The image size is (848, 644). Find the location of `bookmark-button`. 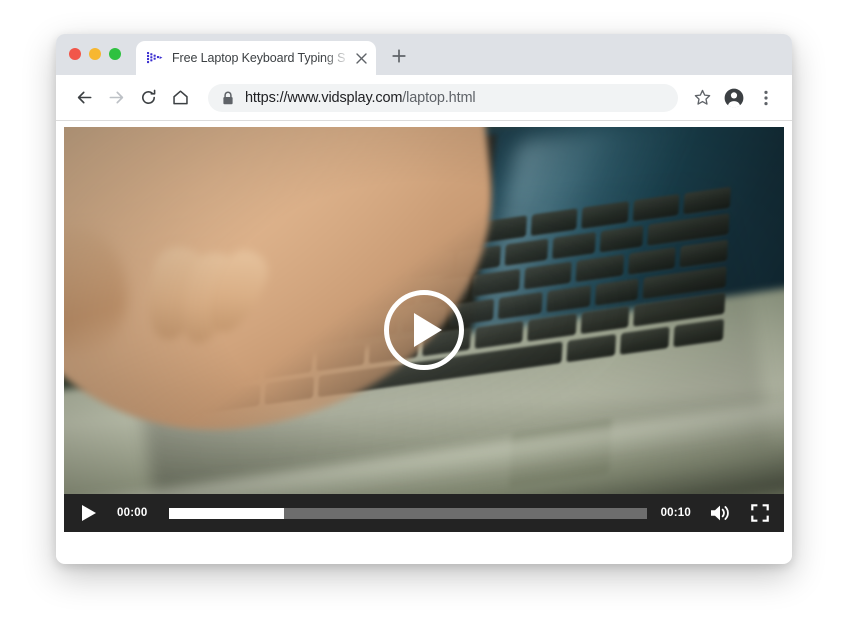

bookmark-button is located at coordinates (702, 98).